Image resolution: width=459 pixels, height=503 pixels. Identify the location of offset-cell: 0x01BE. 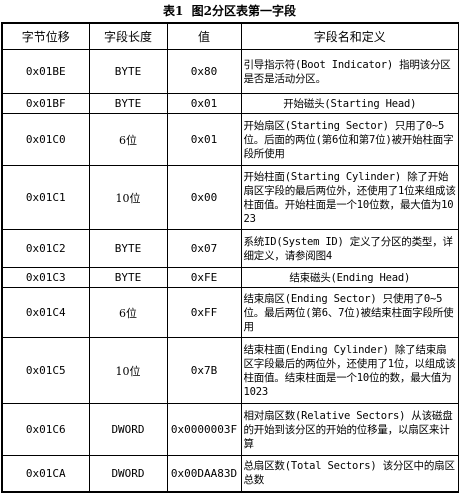
(45, 71).